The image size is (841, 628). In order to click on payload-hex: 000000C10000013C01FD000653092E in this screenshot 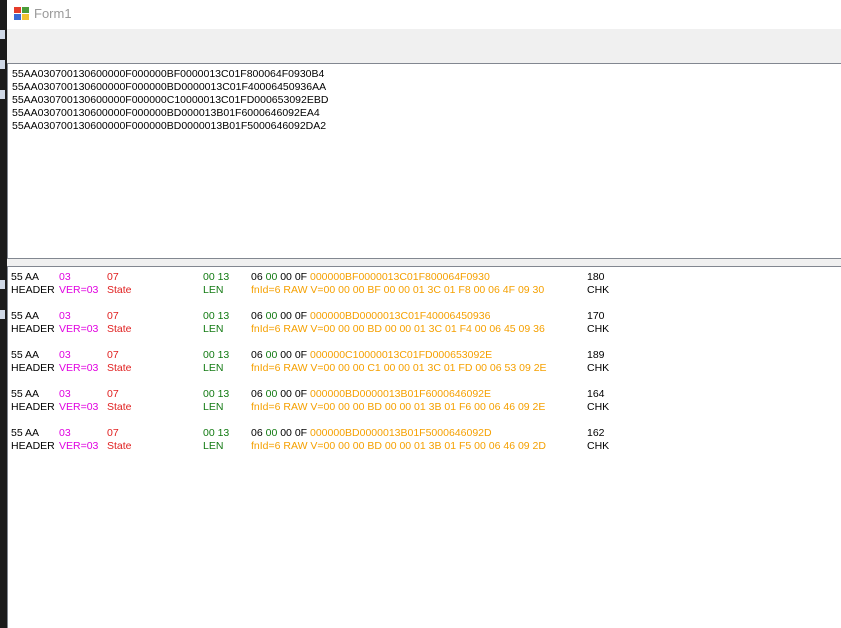, I will do `click(401, 355)`.